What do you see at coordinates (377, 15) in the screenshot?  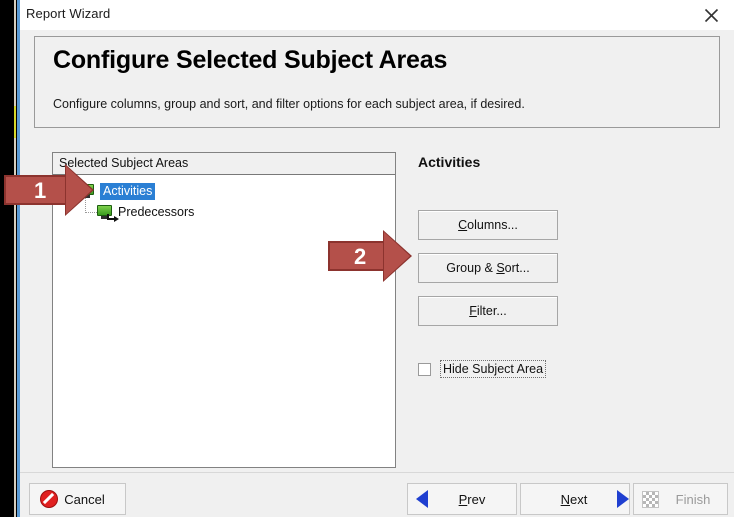 I see `window-titlebar: Report Wizard` at bounding box center [377, 15].